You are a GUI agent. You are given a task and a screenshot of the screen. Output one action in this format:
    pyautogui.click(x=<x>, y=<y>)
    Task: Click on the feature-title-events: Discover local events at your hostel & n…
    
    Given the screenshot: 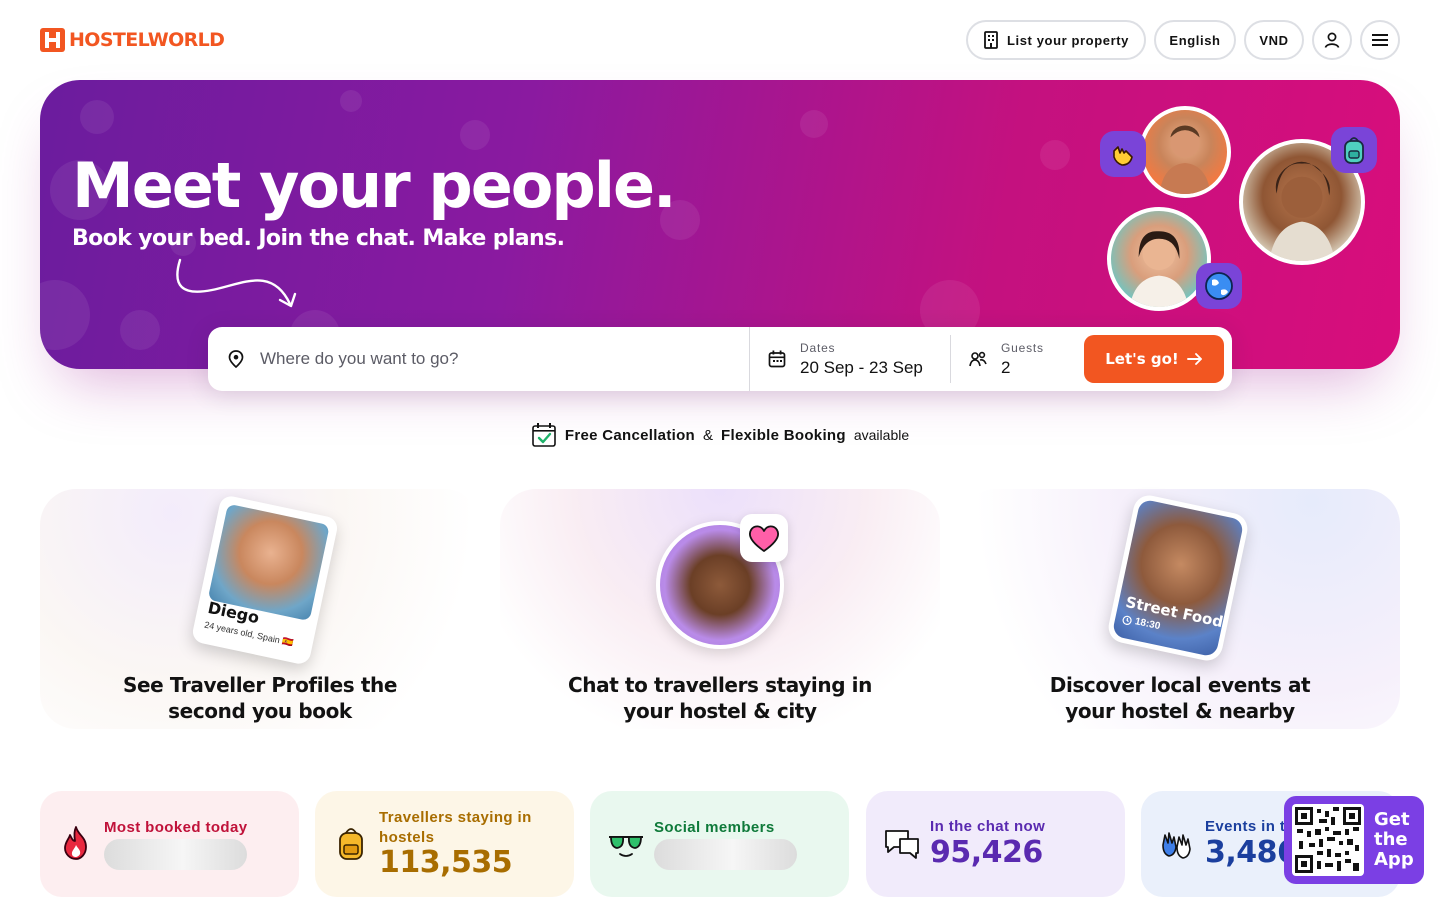 What is the action you would take?
    pyautogui.click(x=1180, y=698)
    